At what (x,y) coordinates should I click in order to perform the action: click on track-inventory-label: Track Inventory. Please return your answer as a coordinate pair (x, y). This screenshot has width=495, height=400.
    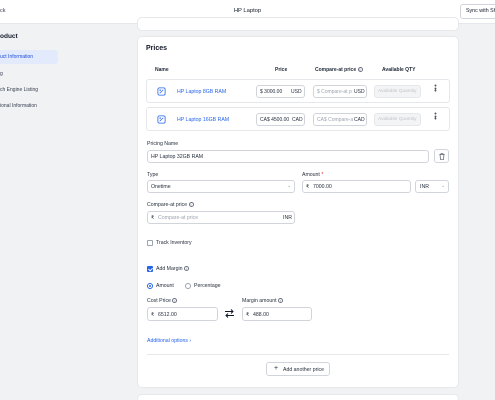
    Looking at the image, I should click on (174, 243).